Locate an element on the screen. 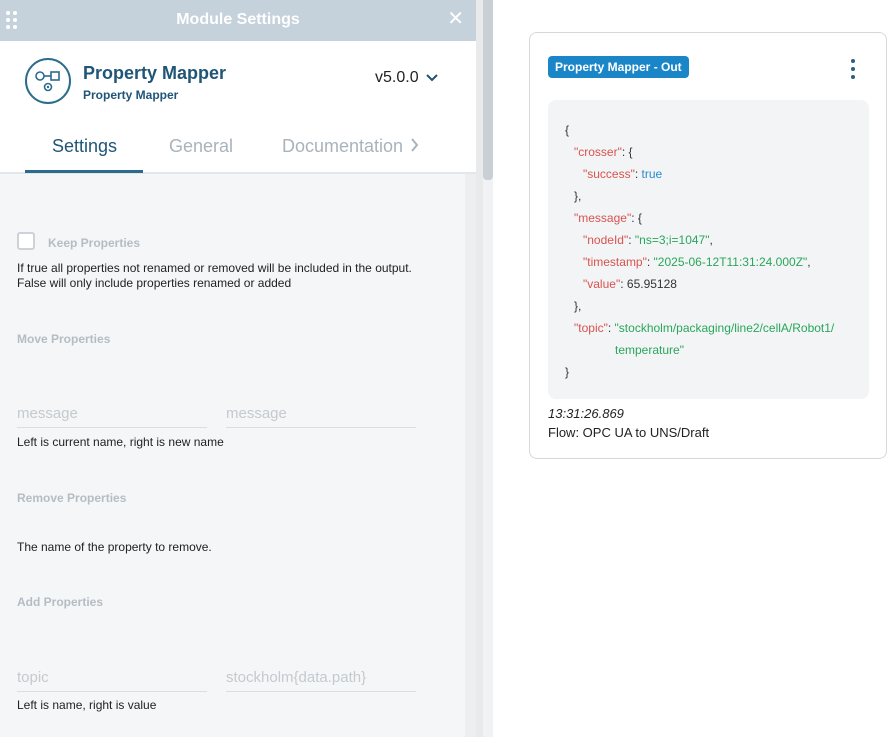 The height and width of the screenshot is (737, 894). move-properties-label: Move Properties is located at coordinates (64, 339).